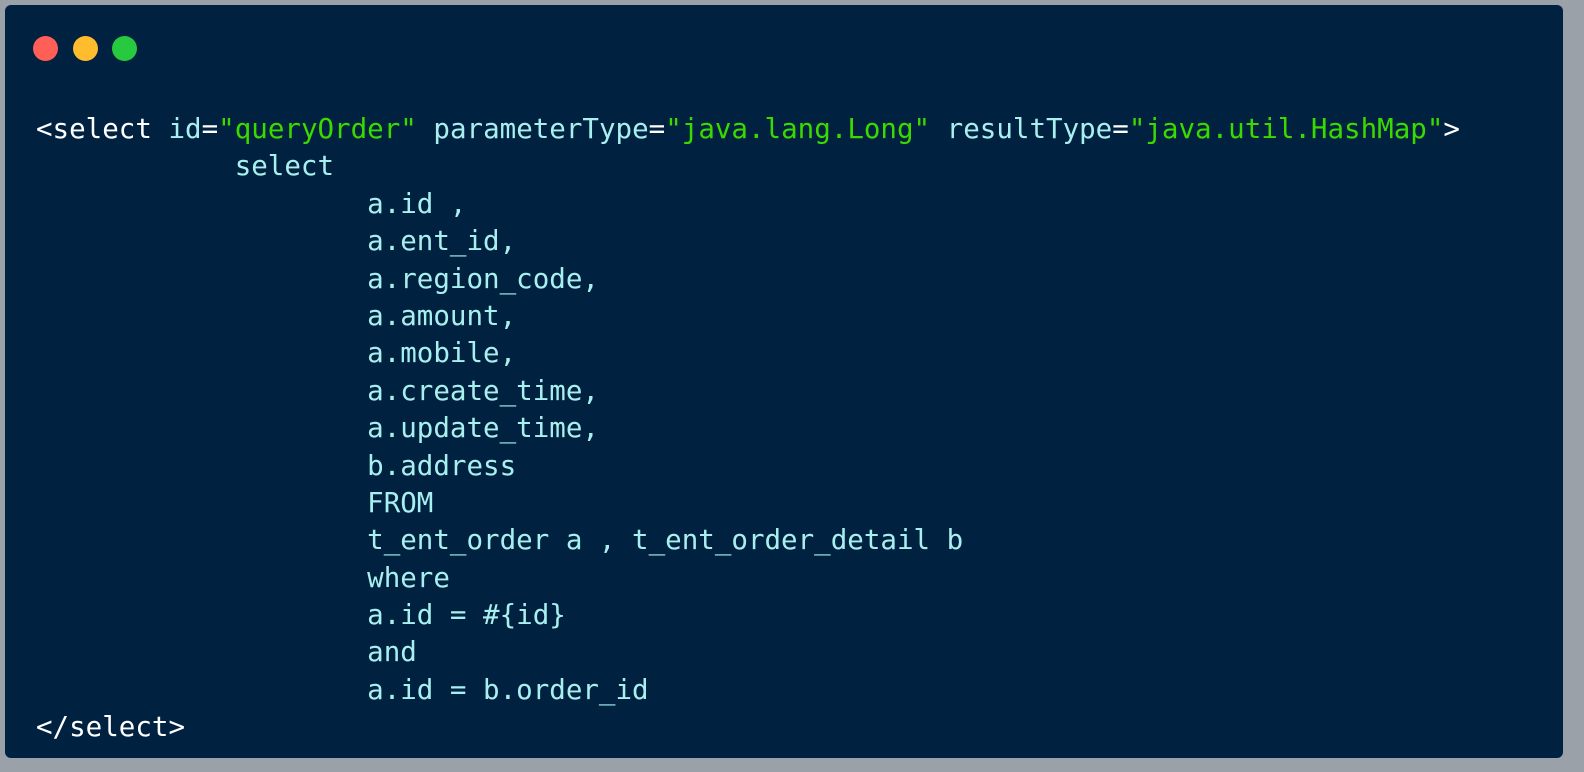 This screenshot has height=772, width=1584. I want to click on attr-value-id: "queryOrder", so click(317, 129).